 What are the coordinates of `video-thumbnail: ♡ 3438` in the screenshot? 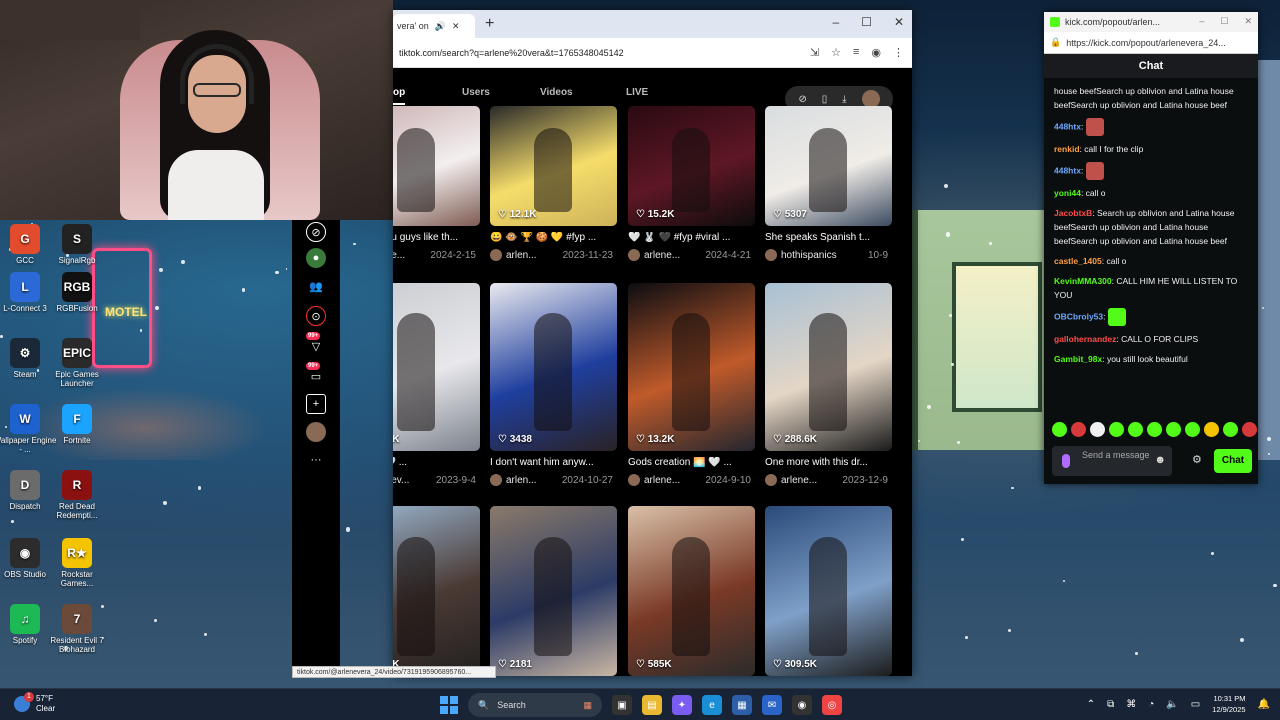 It's located at (553, 367).